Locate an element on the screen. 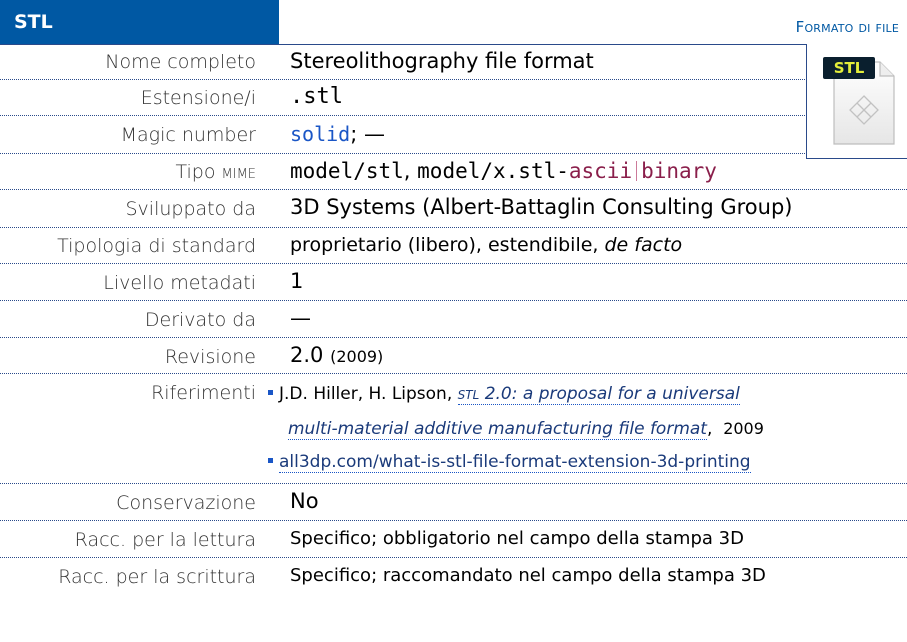 The width and height of the screenshot is (907, 642). label-estensione: Estensione/i is located at coordinates (198, 98).